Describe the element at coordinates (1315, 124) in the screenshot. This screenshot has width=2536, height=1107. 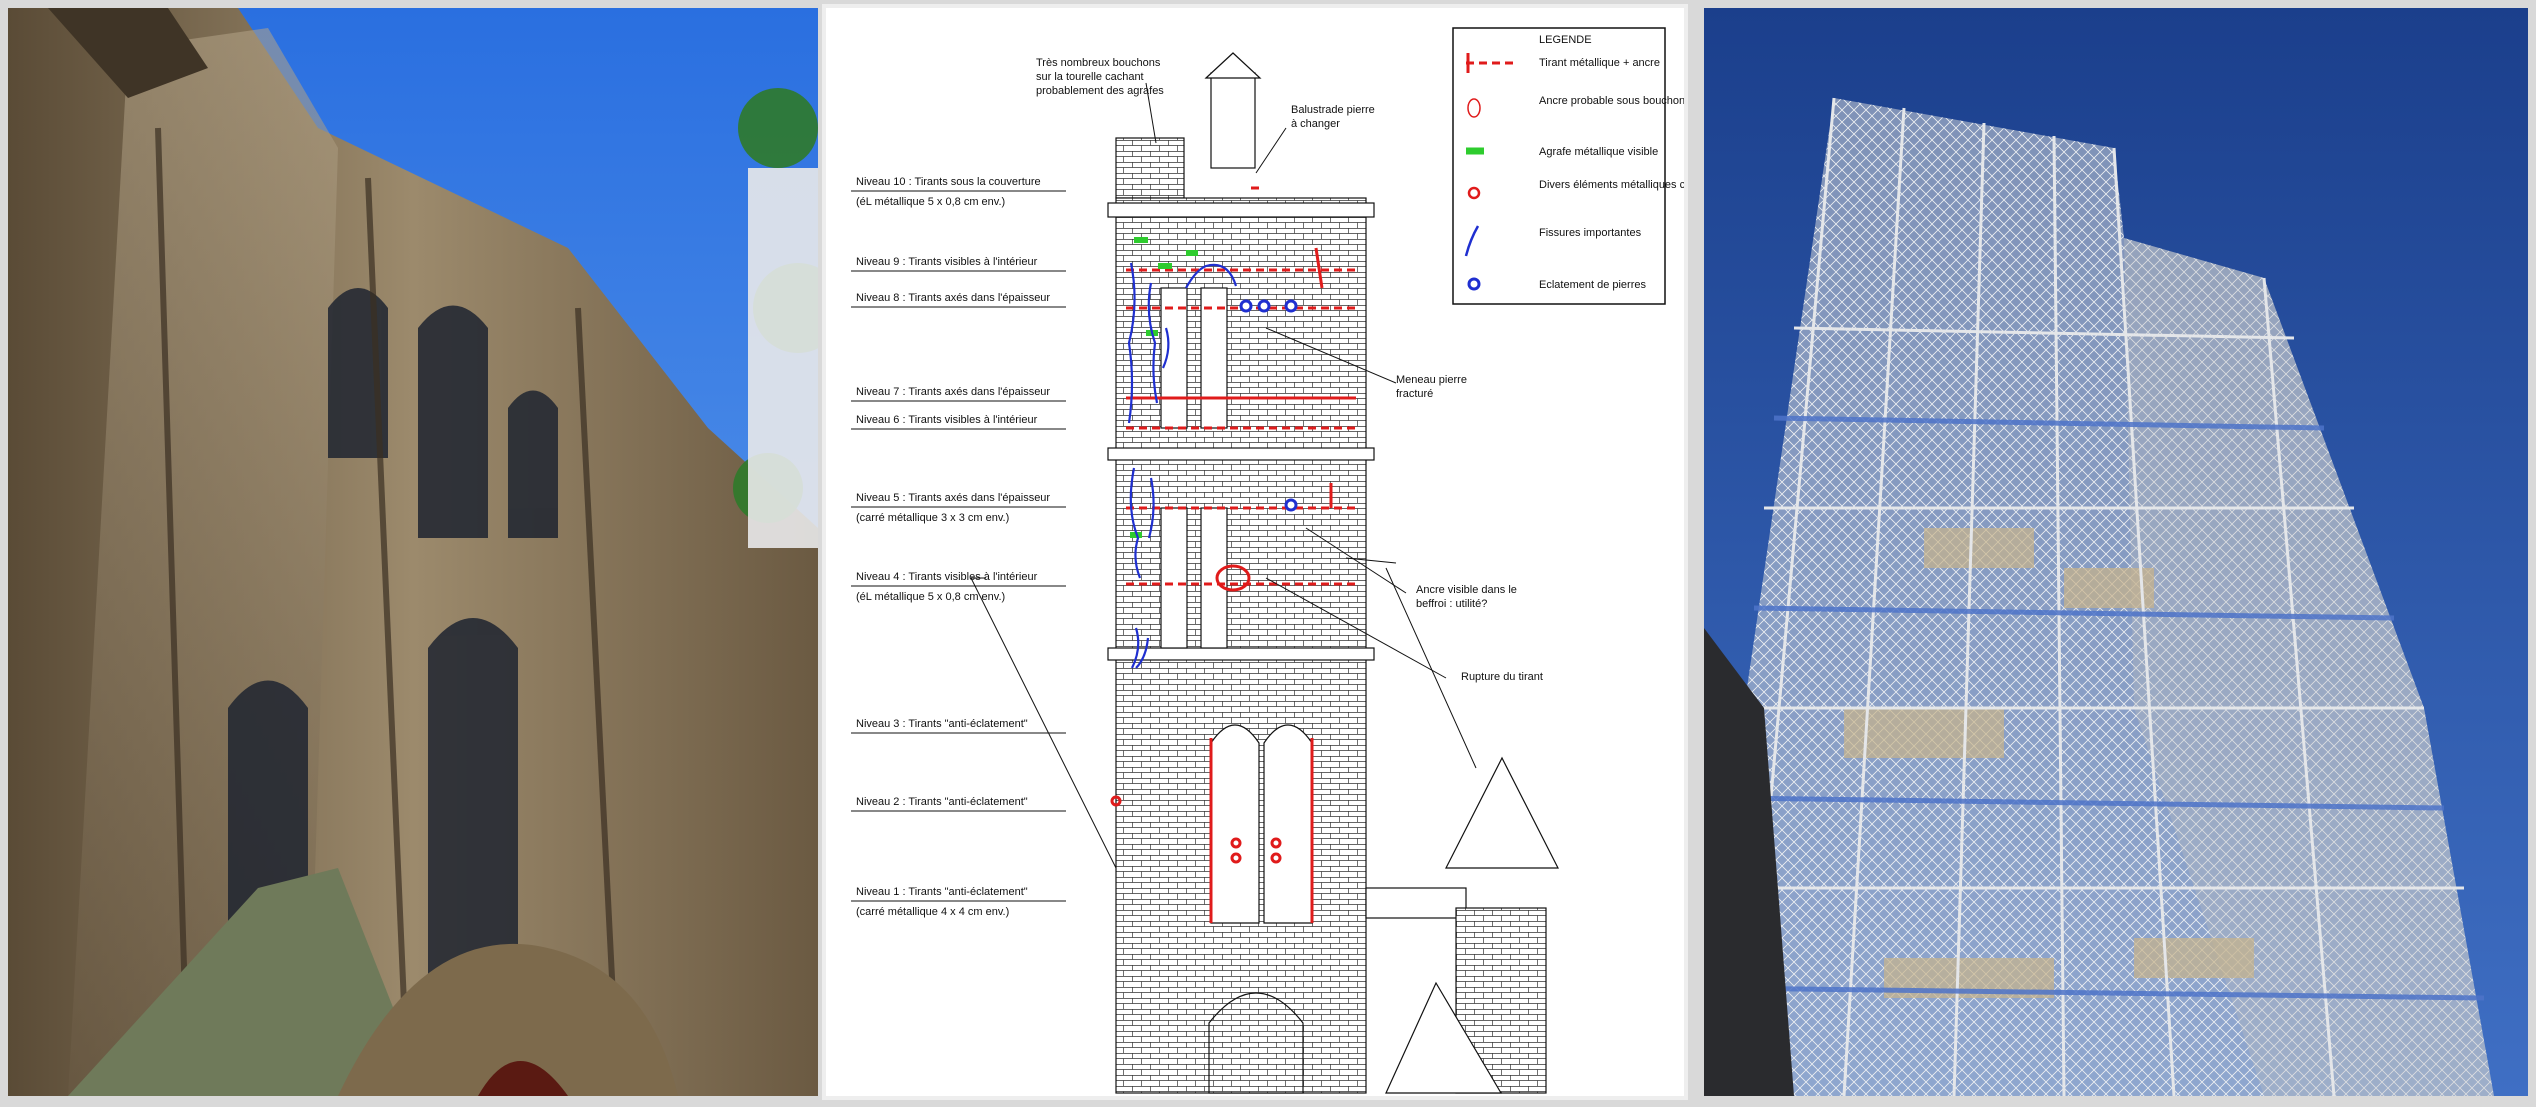
I see `balustrade-line-2: à changer` at that location.